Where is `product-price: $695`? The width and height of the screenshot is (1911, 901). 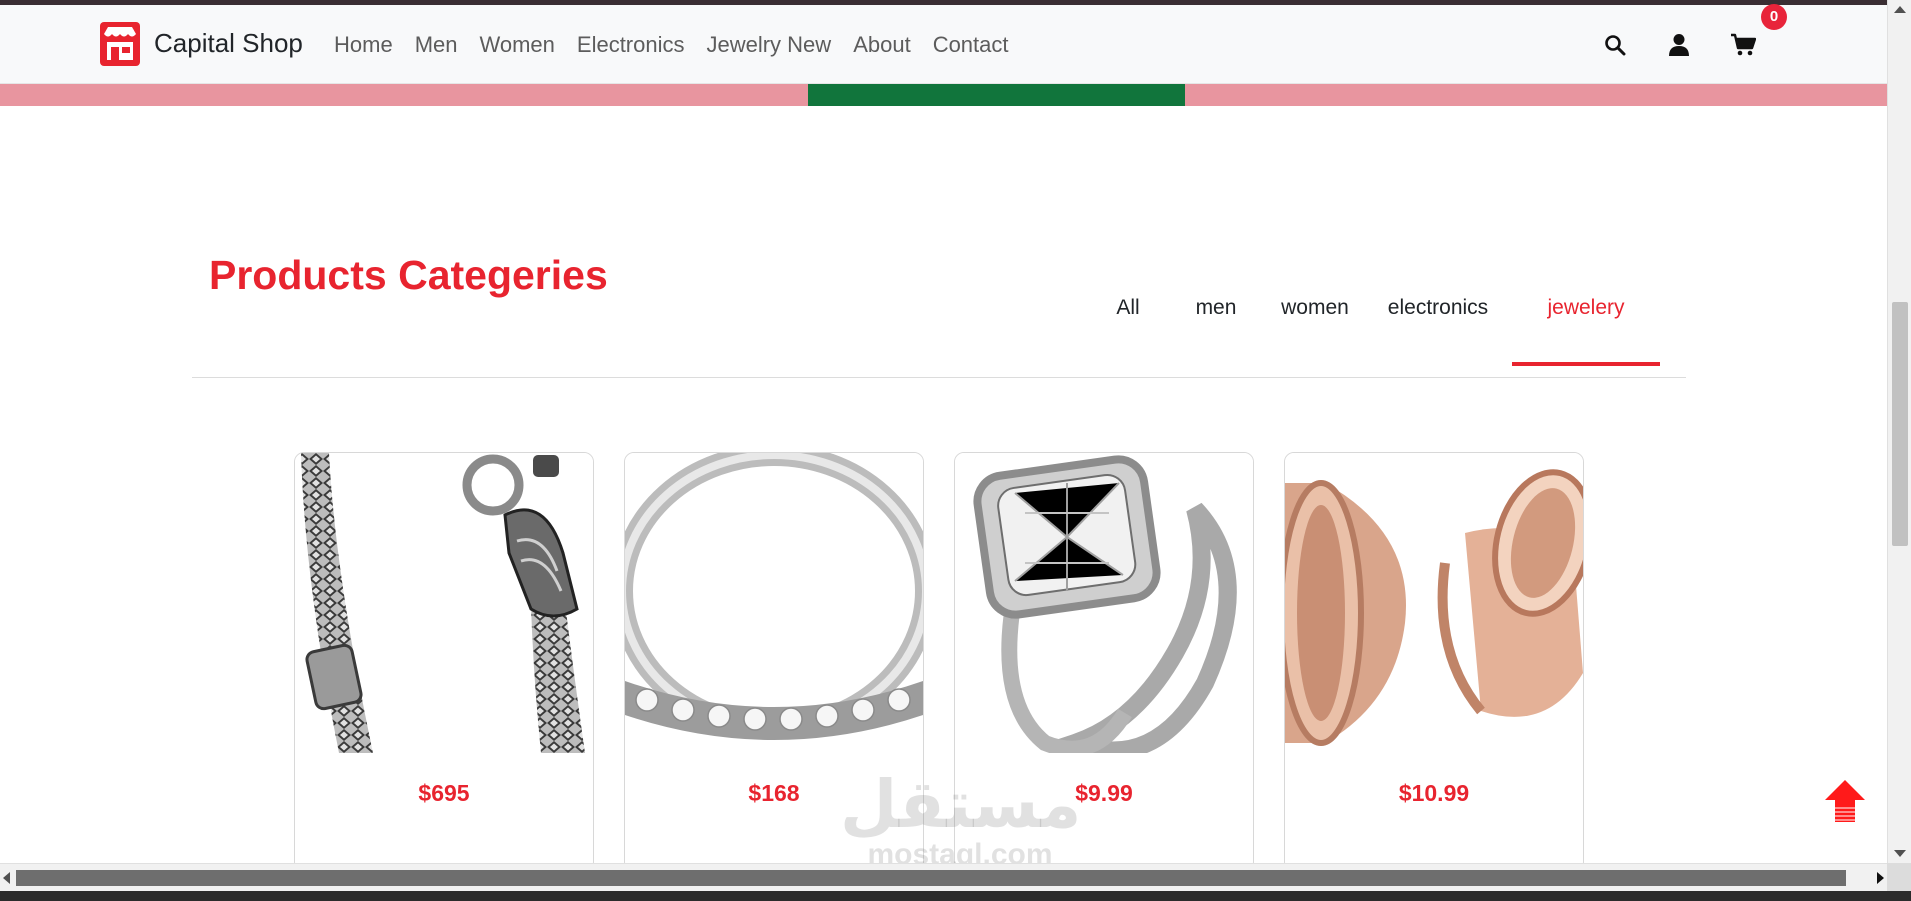 product-price: $695 is located at coordinates (444, 792).